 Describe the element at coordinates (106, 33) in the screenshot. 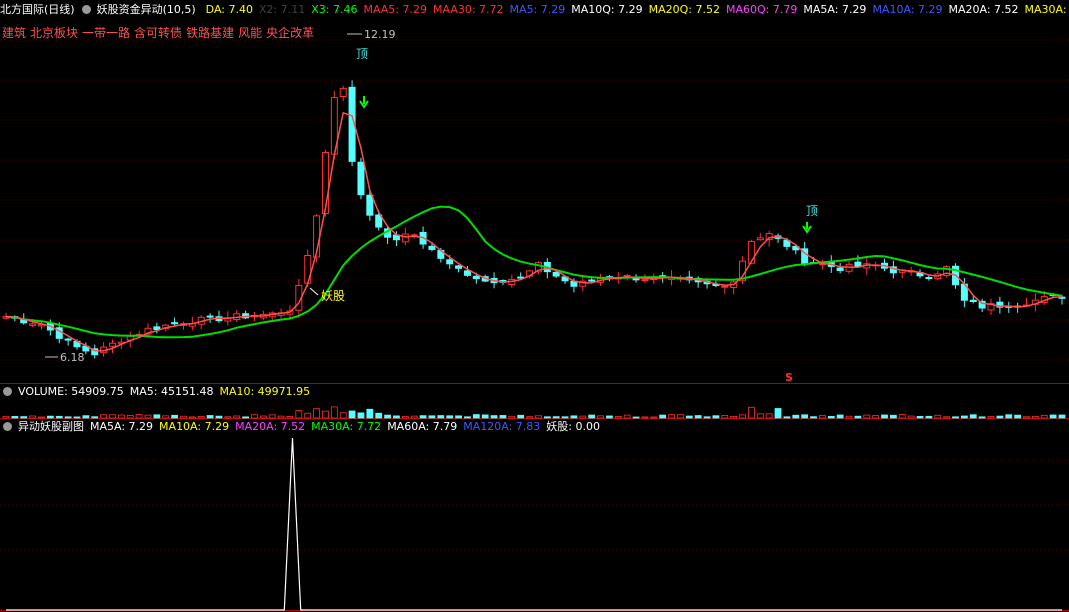

I see `concept-tag-2: 一带一路` at that location.